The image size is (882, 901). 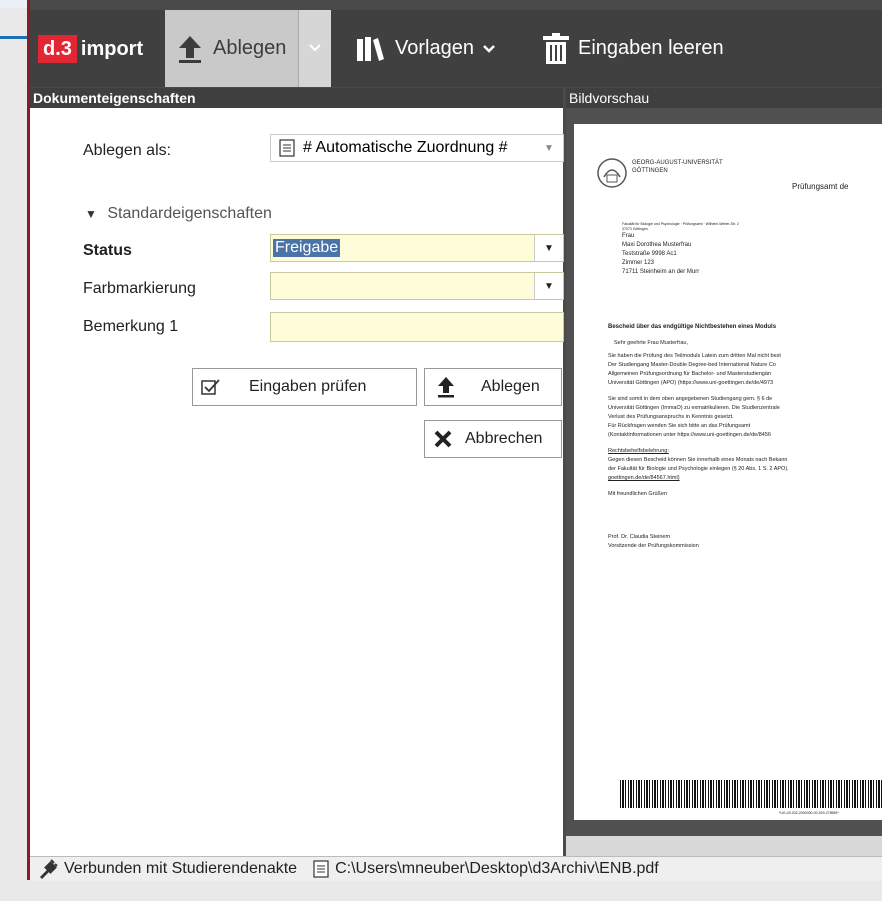 What do you see at coordinates (48, 869) in the screenshot?
I see `plug-icon` at bounding box center [48, 869].